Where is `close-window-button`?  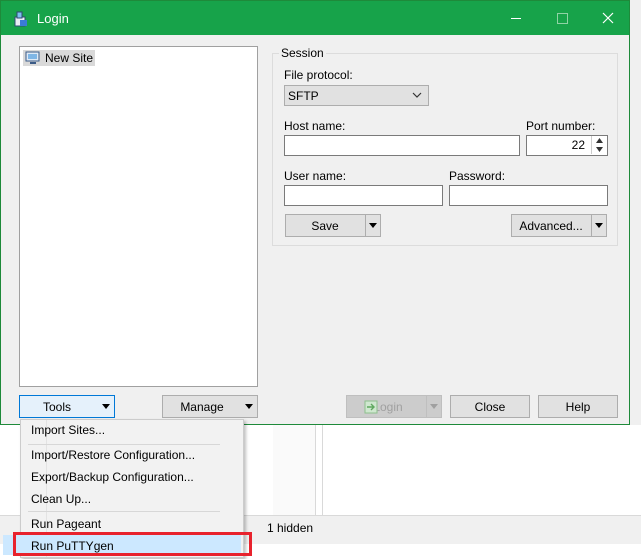
close-window-button is located at coordinates (608, 18).